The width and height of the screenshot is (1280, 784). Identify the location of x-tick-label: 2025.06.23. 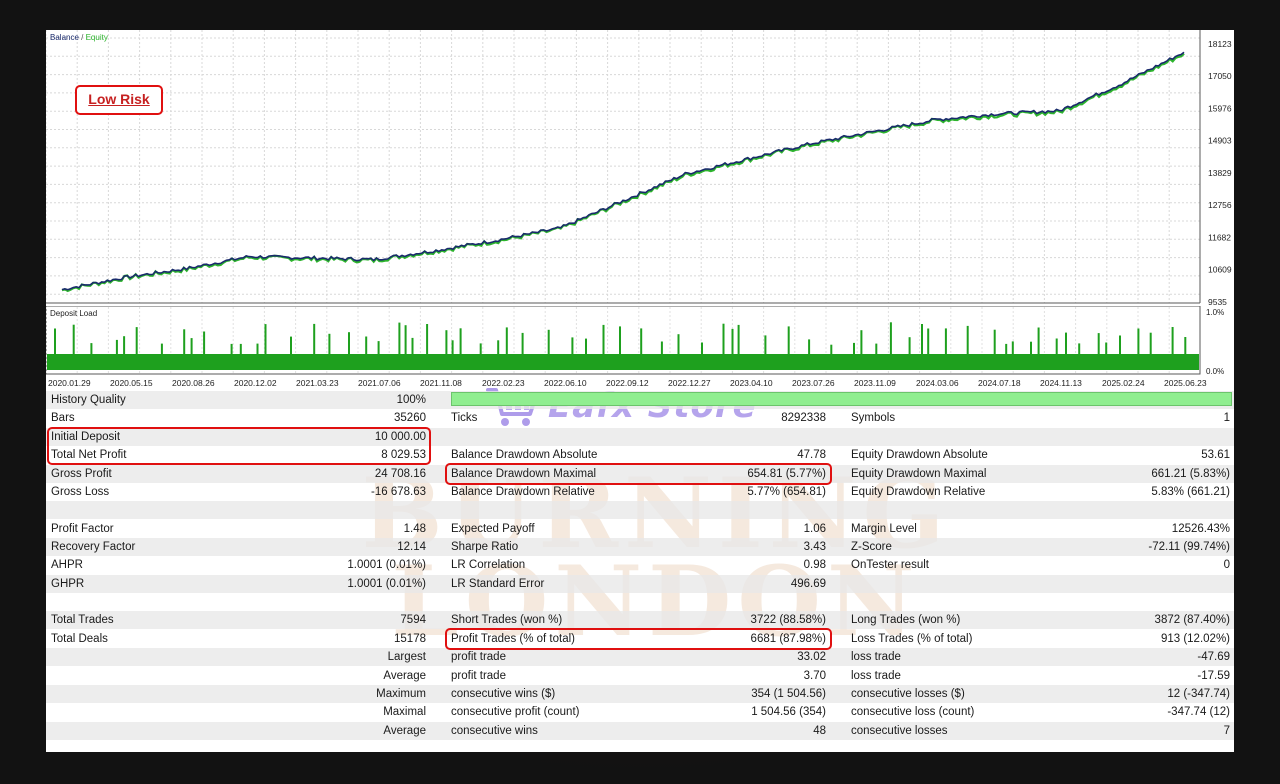
(1185, 383).